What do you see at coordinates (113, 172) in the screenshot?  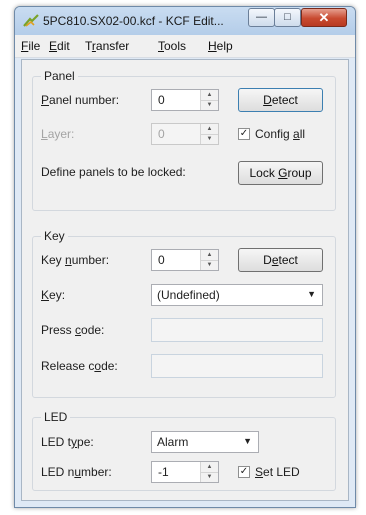 I see `lock-panels-label: Define panels to be locked:` at bounding box center [113, 172].